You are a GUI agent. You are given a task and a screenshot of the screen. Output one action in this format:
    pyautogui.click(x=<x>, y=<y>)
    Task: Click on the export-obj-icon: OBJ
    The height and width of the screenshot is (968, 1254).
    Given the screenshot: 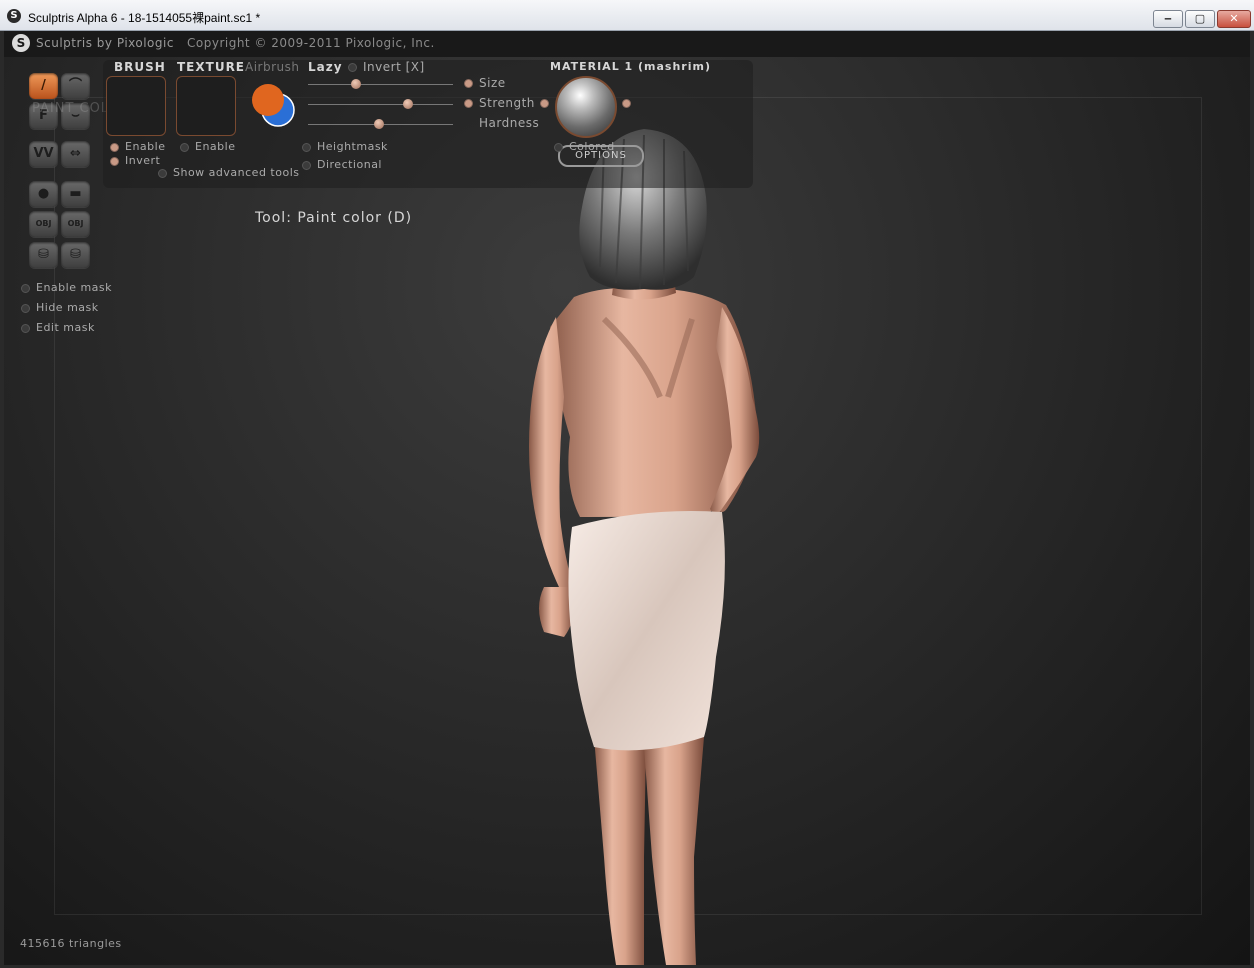 What is the action you would take?
    pyautogui.click(x=75, y=223)
    